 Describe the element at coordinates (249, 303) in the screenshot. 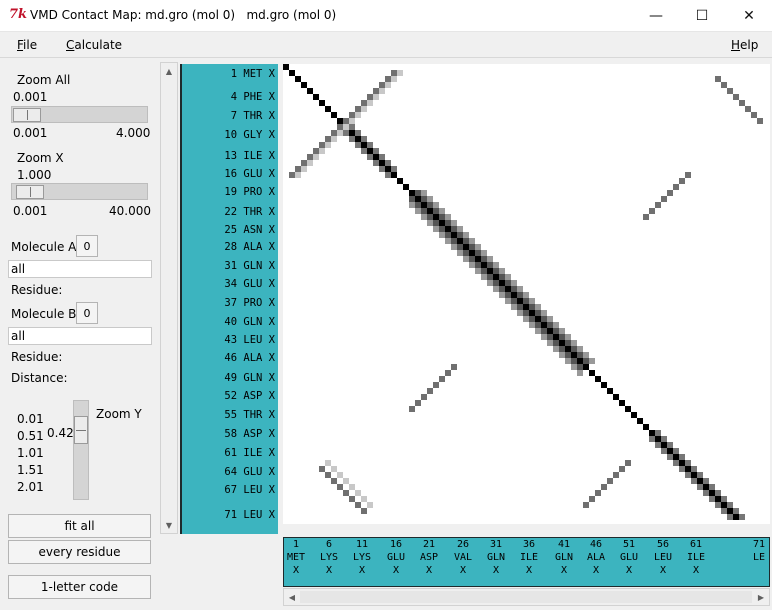

I see `residue-row-label: 37 PRO X` at that location.